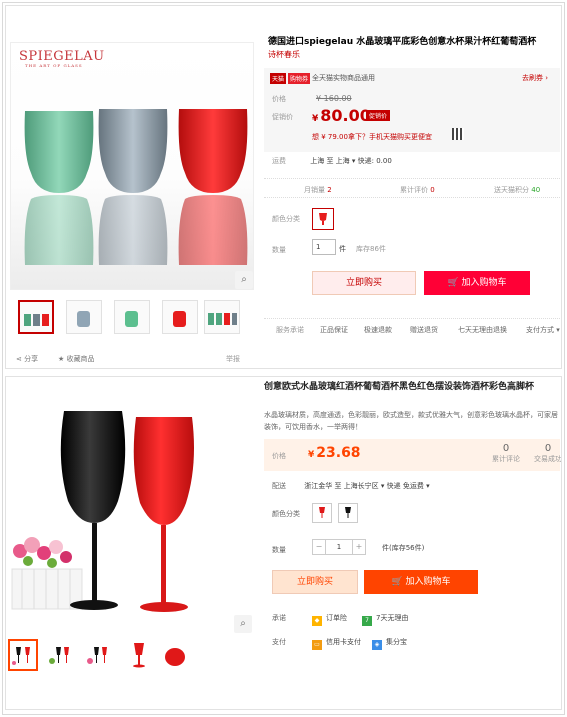  I want to click on product-title: 德国进口spiegelau 水晶玻璃平底彩色创意水杯果汁杯红葡萄酒杯, so click(402, 42).